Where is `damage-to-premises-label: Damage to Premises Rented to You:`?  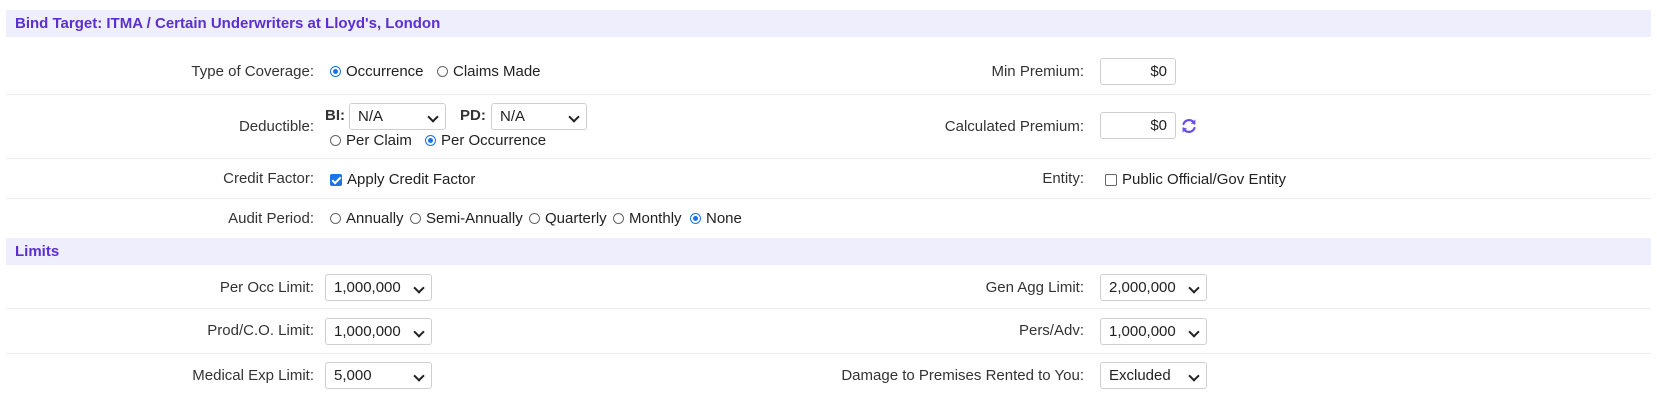 damage-to-premises-label: Damage to Premises Rented to You: is located at coordinates (962, 375).